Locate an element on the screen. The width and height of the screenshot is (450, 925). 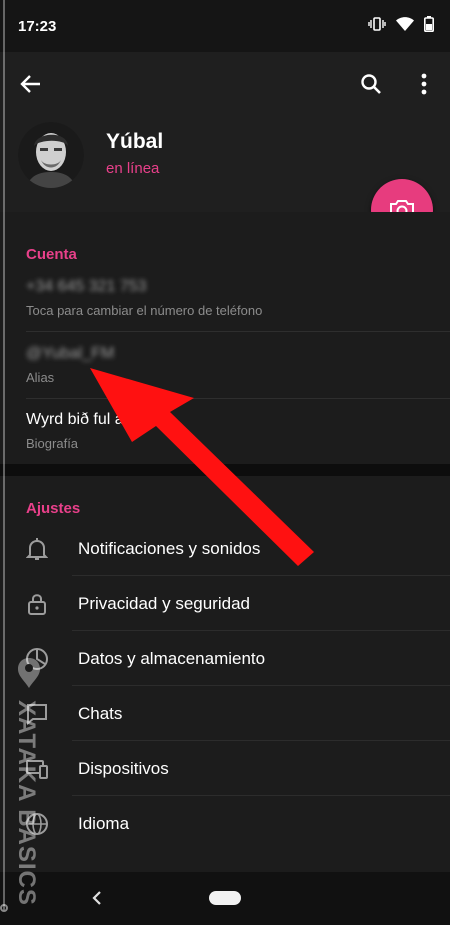
settings-item-data-storage: Datos y almacenamiento is located at coordinates (225, 658).